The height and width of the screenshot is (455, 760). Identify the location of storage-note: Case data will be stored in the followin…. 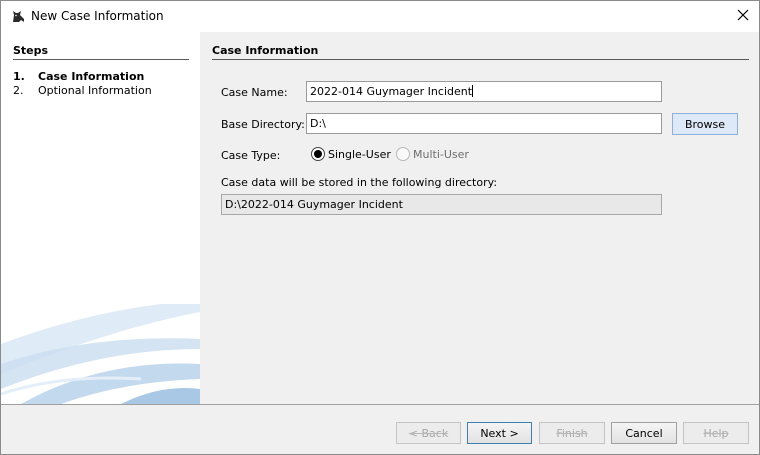
(359, 182).